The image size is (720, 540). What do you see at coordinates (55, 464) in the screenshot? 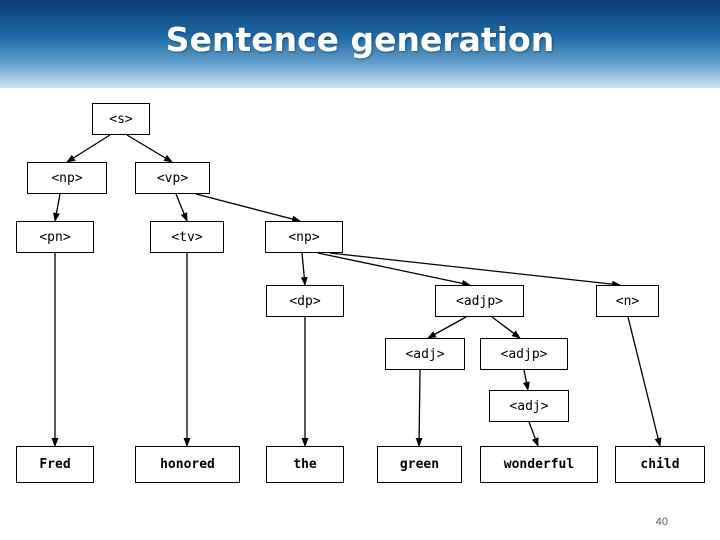
I see `terminal-node: Fred` at bounding box center [55, 464].